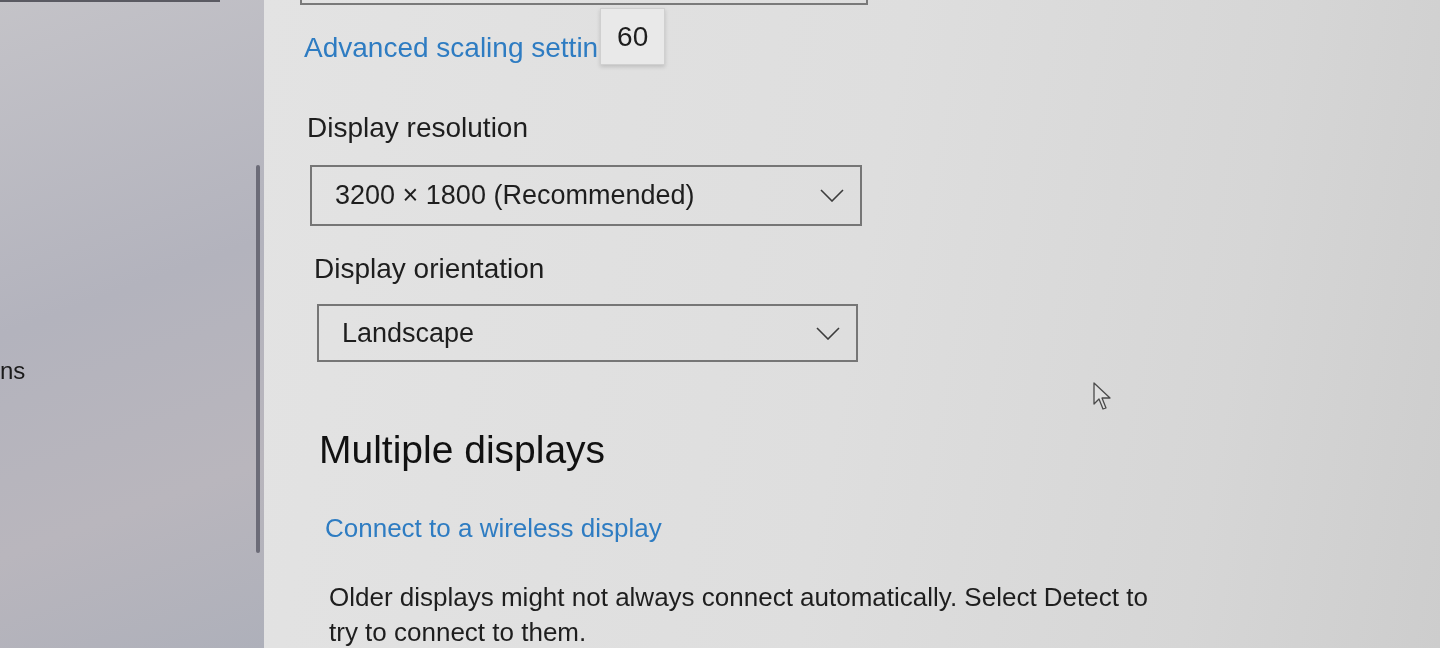 The height and width of the screenshot is (648, 1440). What do you see at coordinates (633, 36) in the screenshot?
I see `tooltip: 60` at bounding box center [633, 36].